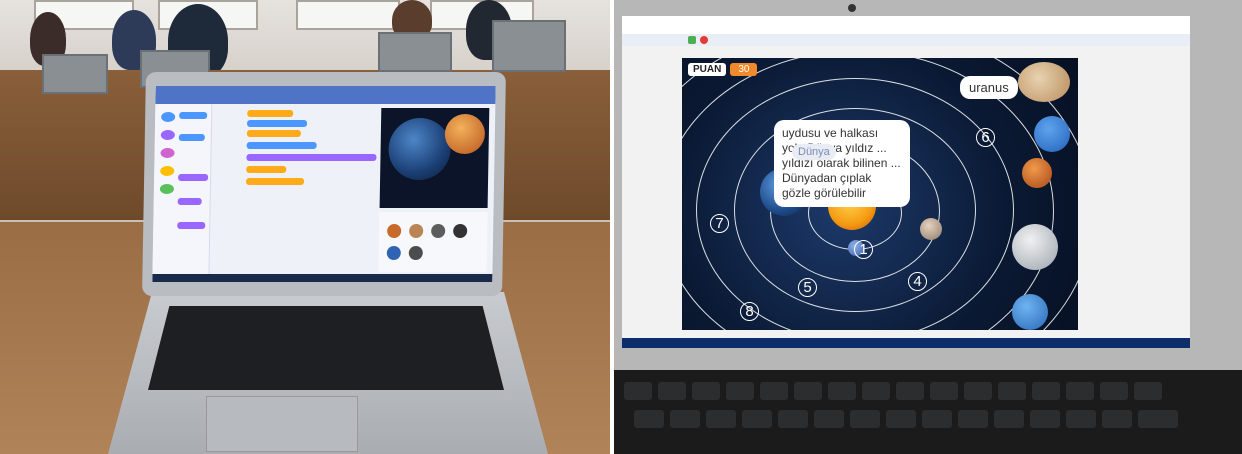 The image size is (1242, 454). What do you see at coordinates (282, 424) in the screenshot?
I see `laptop-touchpad` at bounding box center [282, 424].